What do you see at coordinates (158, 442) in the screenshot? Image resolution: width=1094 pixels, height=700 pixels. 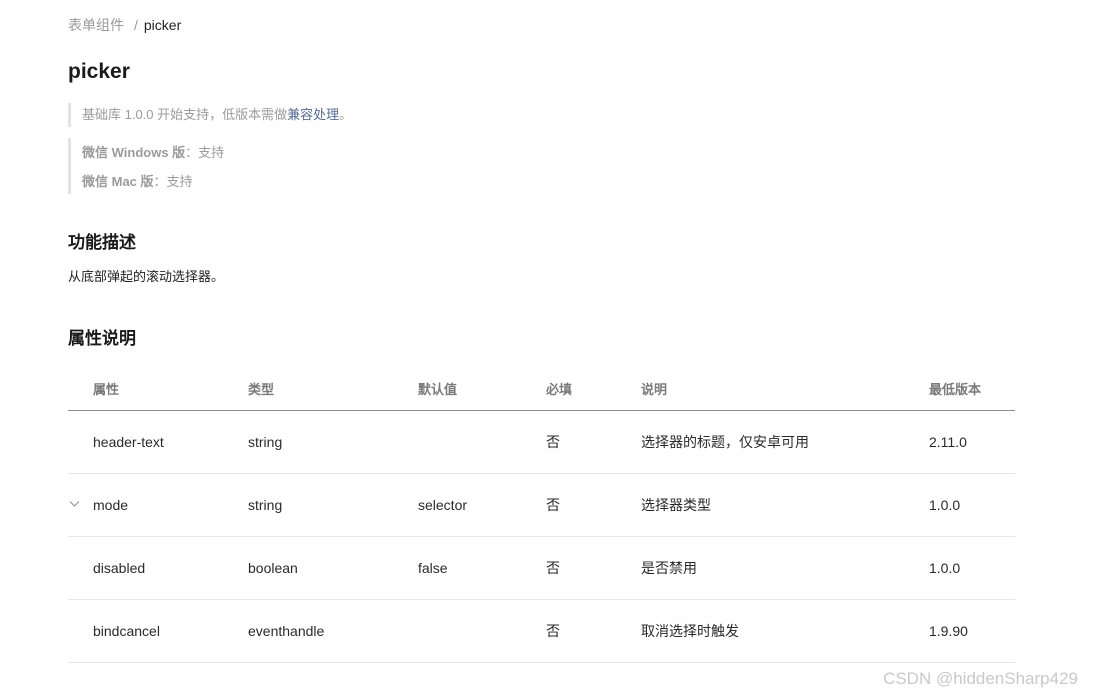 I see `prop-name: header-text` at bounding box center [158, 442].